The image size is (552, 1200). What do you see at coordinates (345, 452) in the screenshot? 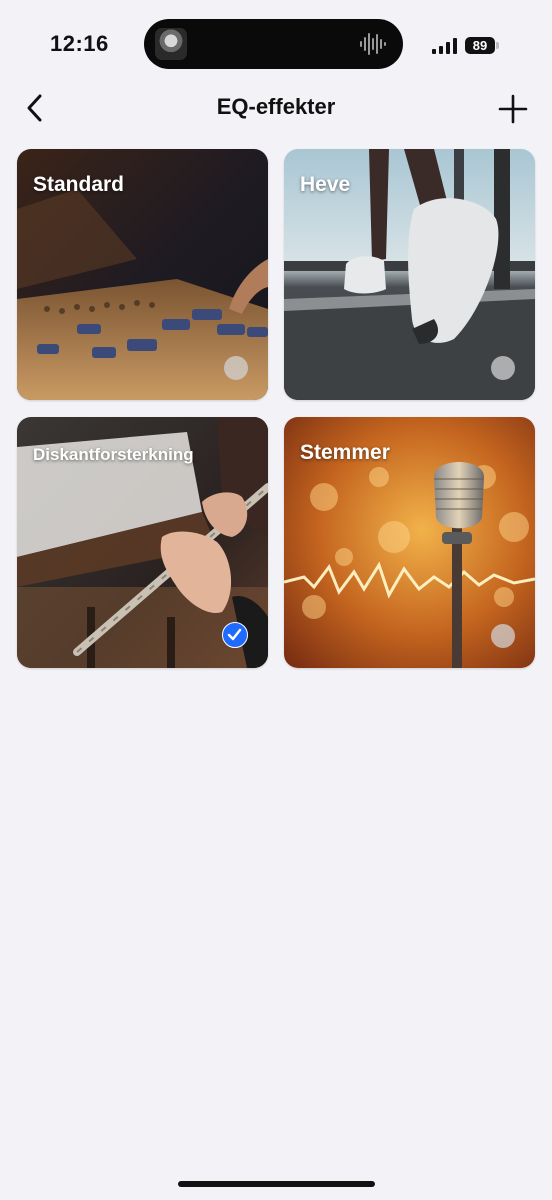
I see `preset-label: Stemmer` at bounding box center [345, 452].